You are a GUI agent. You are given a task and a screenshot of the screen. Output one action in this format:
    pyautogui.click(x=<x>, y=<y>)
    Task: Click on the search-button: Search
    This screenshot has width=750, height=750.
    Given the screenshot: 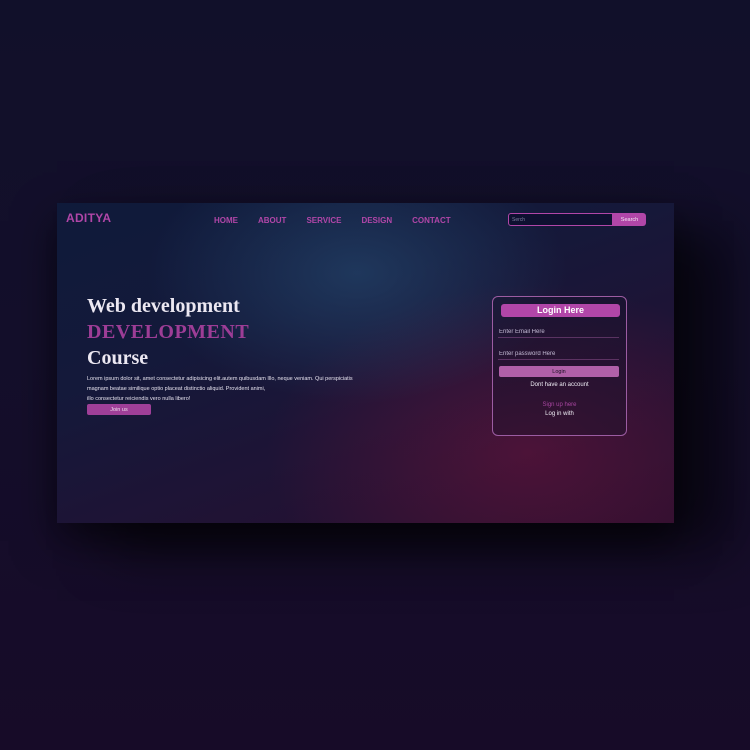 What is the action you would take?
    pyautogui.click(x=629, y=219)
    